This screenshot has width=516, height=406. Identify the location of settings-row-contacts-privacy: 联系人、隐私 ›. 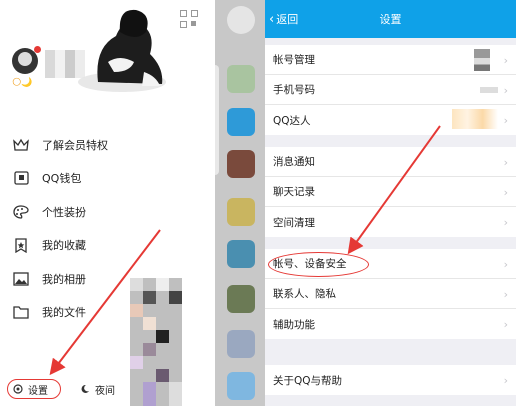
(390, 294).